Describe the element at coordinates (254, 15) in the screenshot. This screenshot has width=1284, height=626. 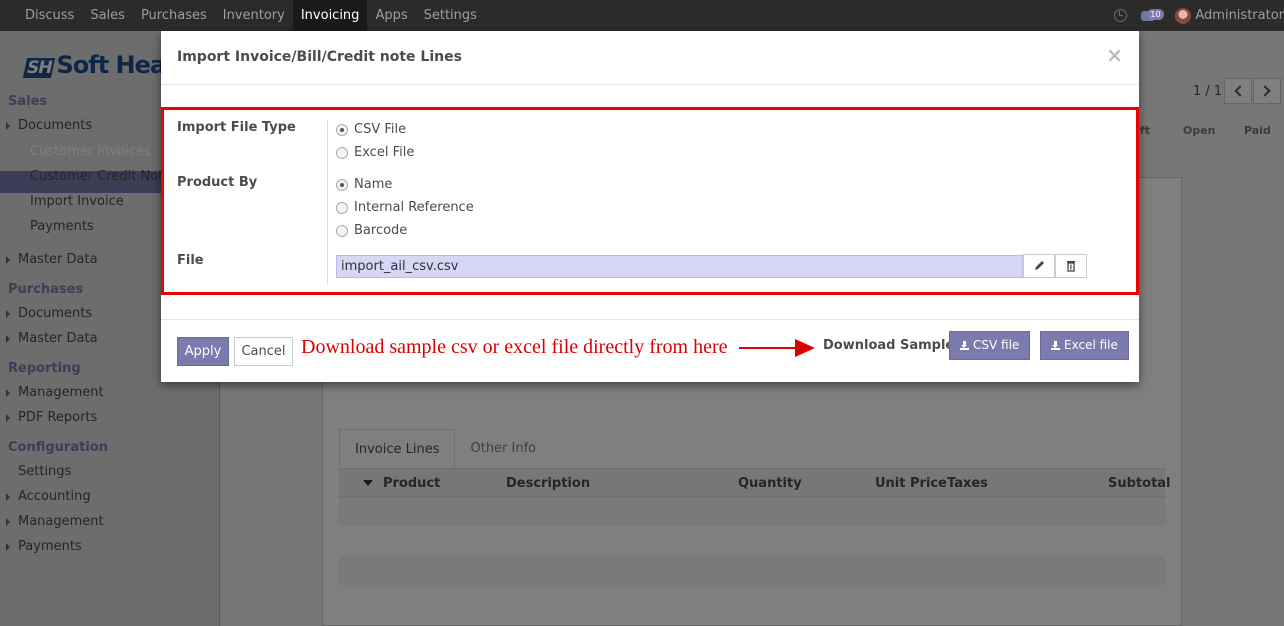
I see `nav-inventory: Inventory` at that location.